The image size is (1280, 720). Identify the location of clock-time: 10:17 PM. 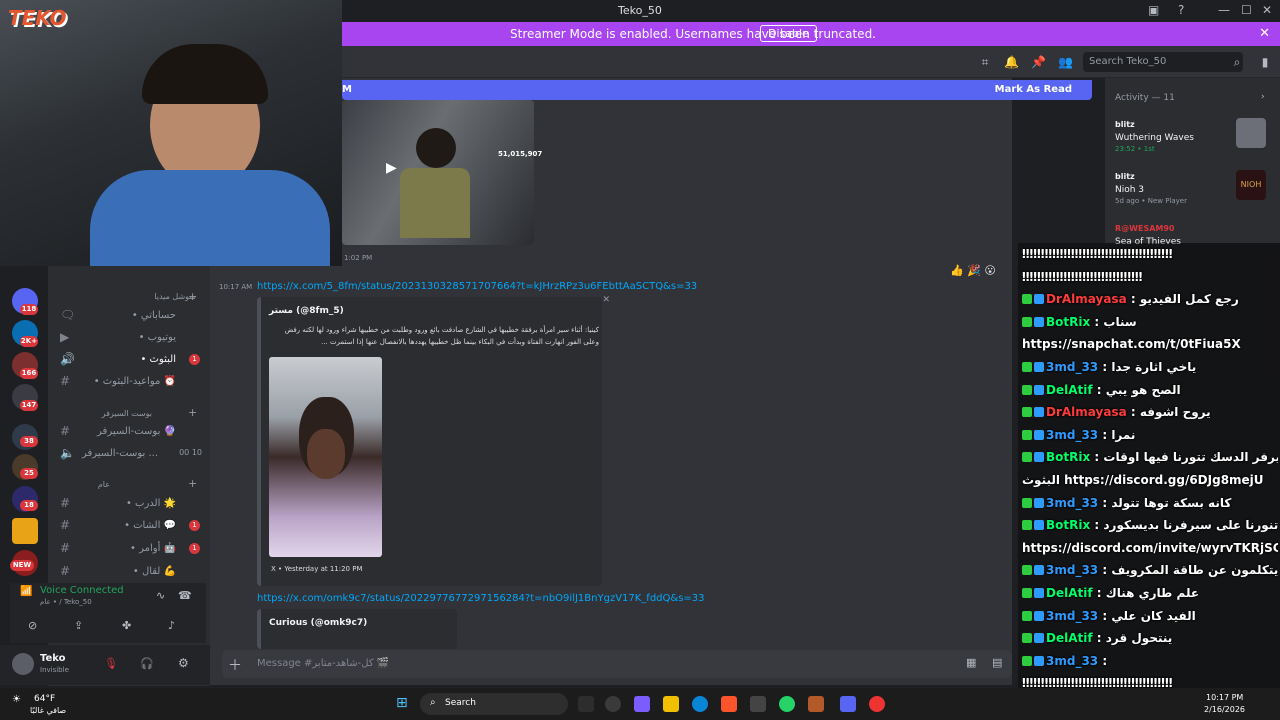
(1224, 697).